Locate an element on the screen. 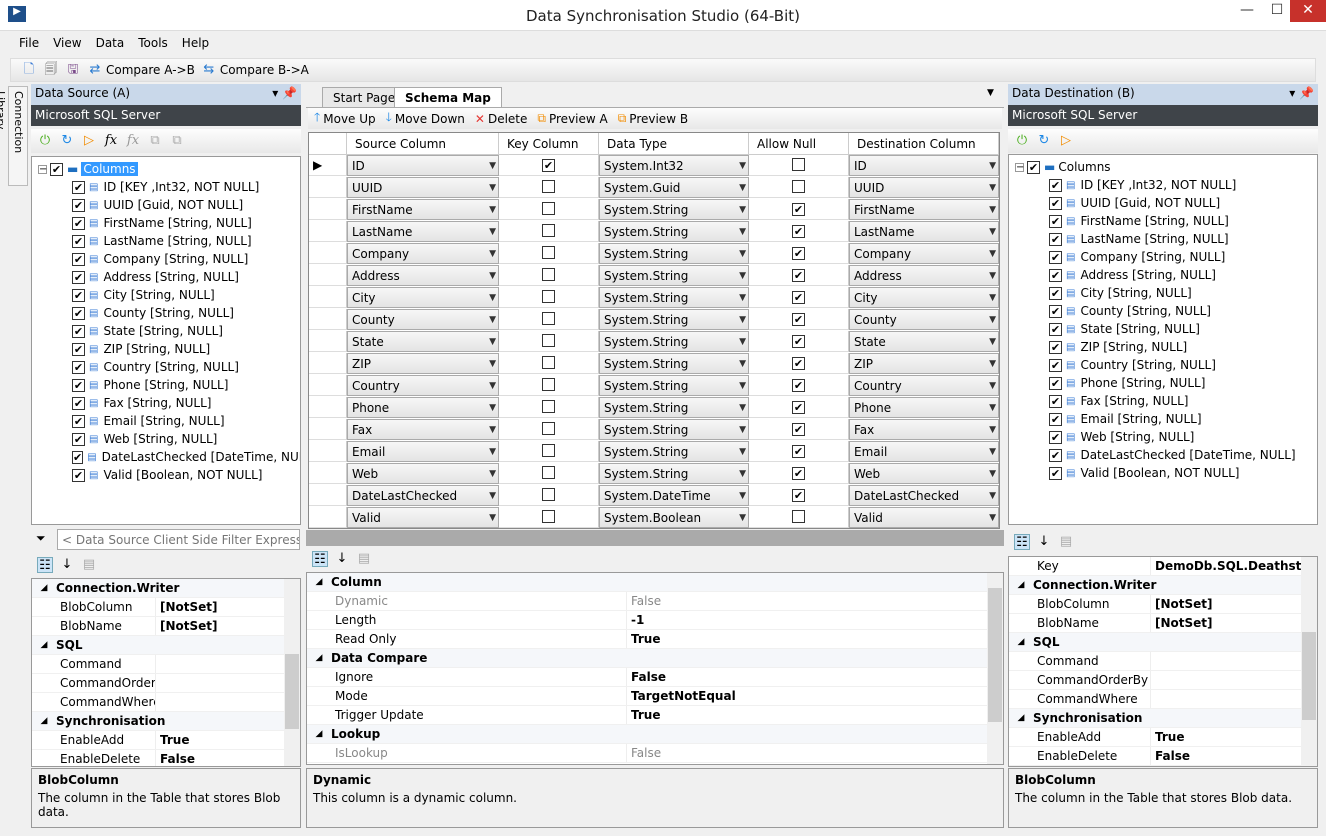 The height and width of the screenshot is (836, 1326). destination-column-cell: Company ▼ is located at coordinates (924, 253).